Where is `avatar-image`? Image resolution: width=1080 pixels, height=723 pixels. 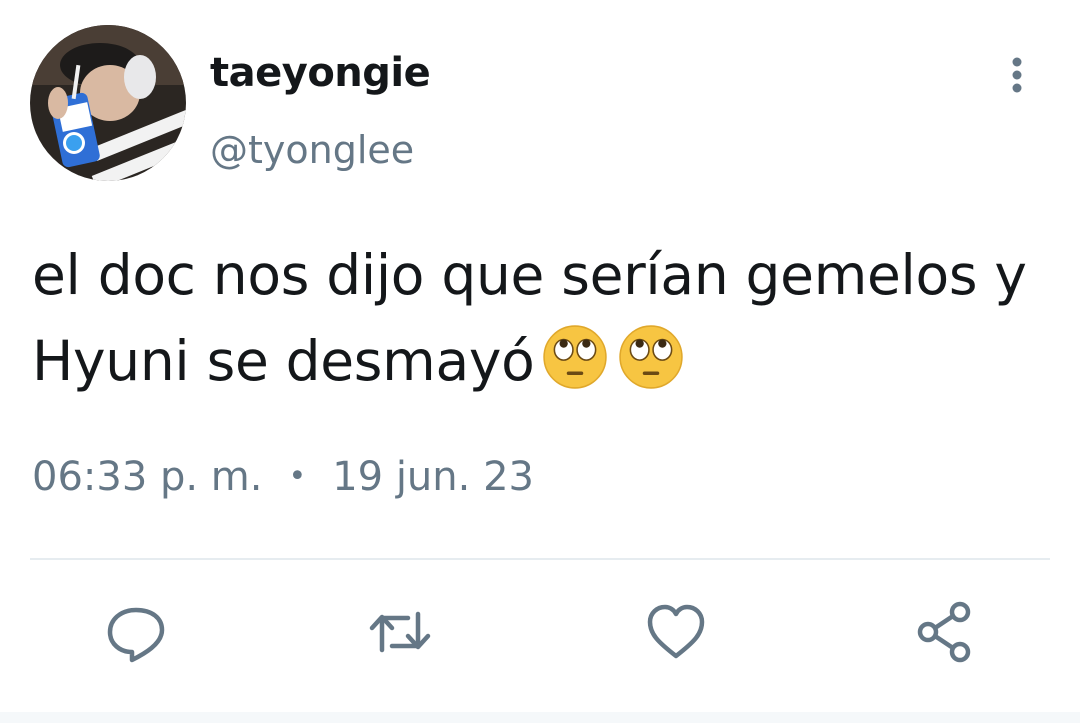 avatar-image is located at coordinates (108, 103).